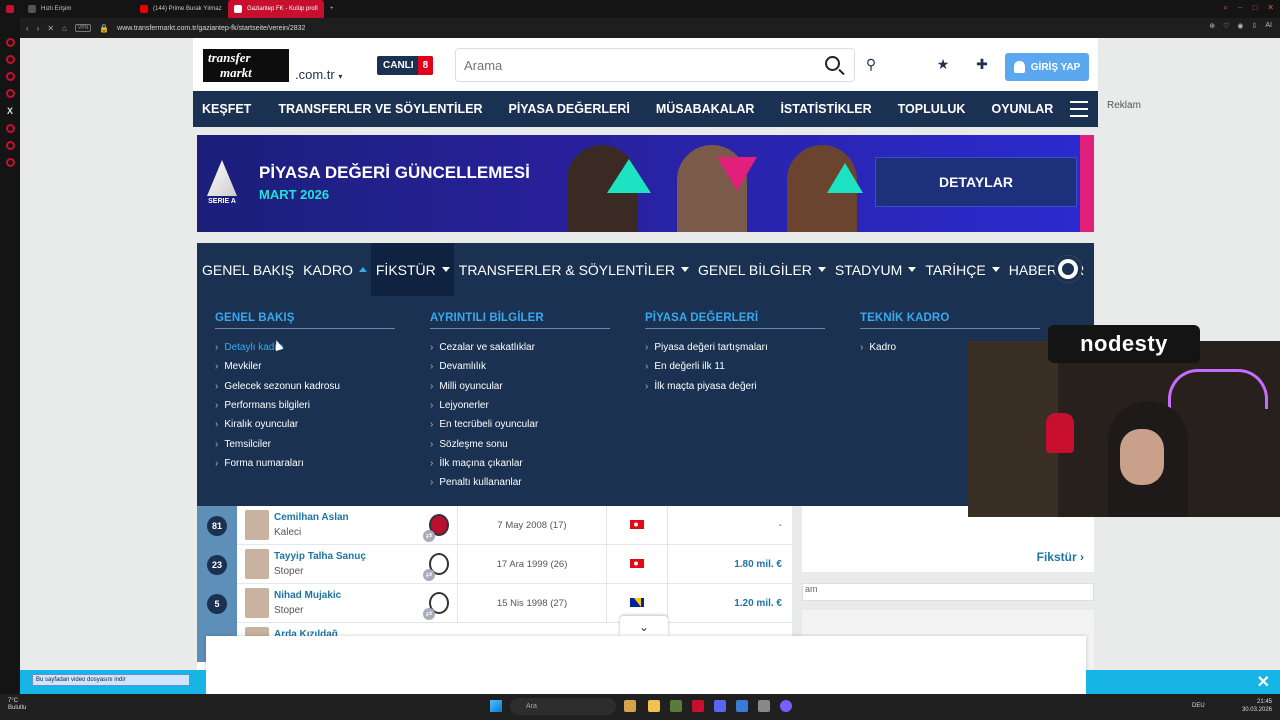 The width and height of the screenshot is (1280, 720). I want to click on menu-item: En değerli ilk 11, so click(735, 366).